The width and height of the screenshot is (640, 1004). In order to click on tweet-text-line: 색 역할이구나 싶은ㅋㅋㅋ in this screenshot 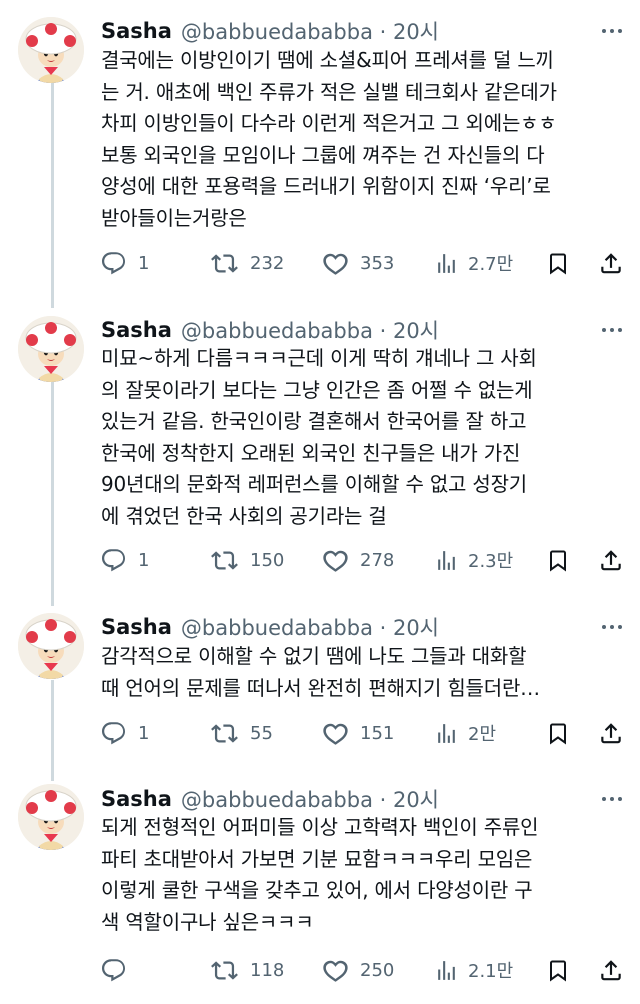, I will do `click(207, 921)`.